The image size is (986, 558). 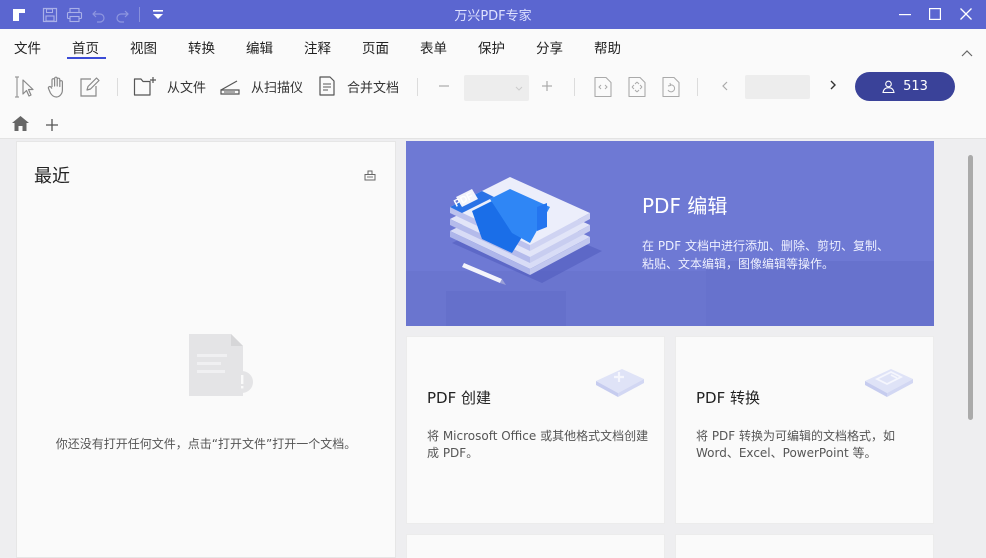 What do you see at coordinates (889, 383) in the screenshot?
I see `pdf-convert-illustration` at bounding box center [889, 383].